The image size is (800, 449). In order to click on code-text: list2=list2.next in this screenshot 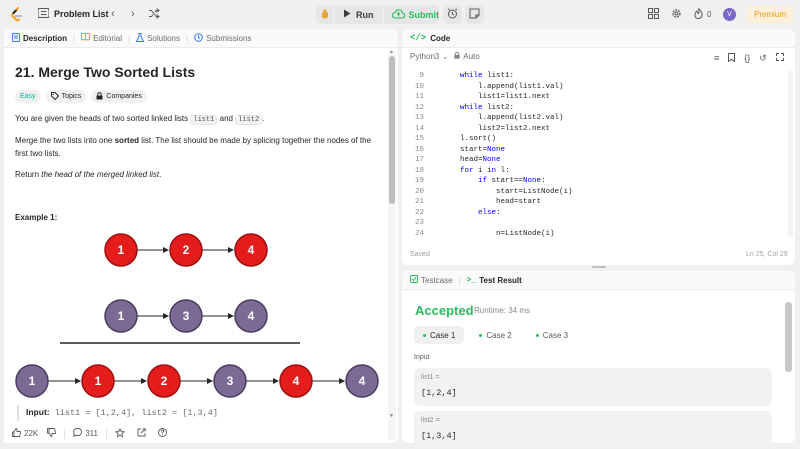, I will do `click(496, 128)`.